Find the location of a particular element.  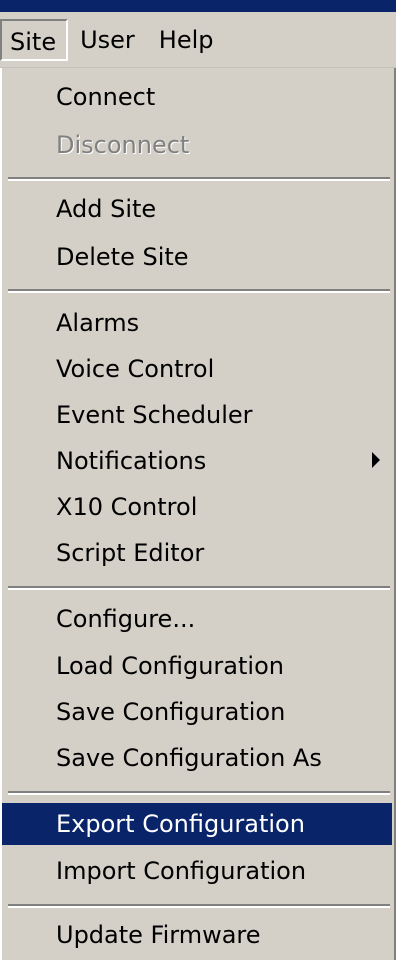

menu-item-notifications: Notifications is located at coordinates (197, 461).